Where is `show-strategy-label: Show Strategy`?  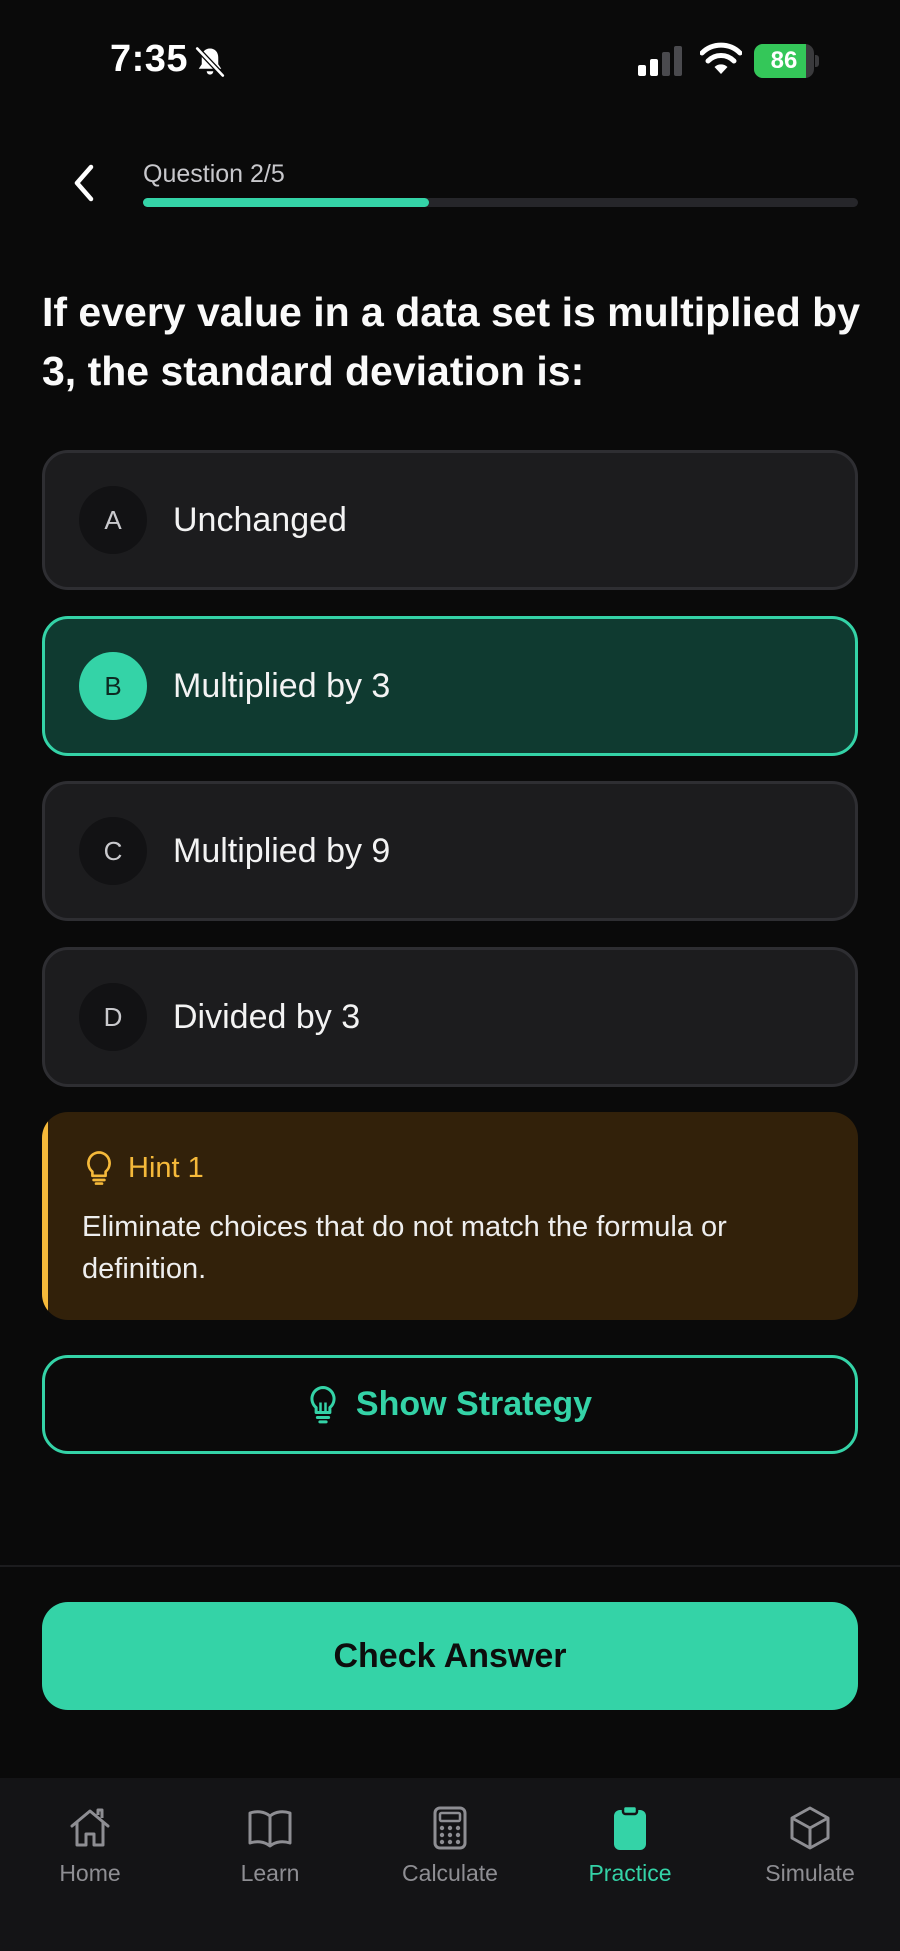
show-strategy-label: Show Strategy is located at coordinates (474, 1404).